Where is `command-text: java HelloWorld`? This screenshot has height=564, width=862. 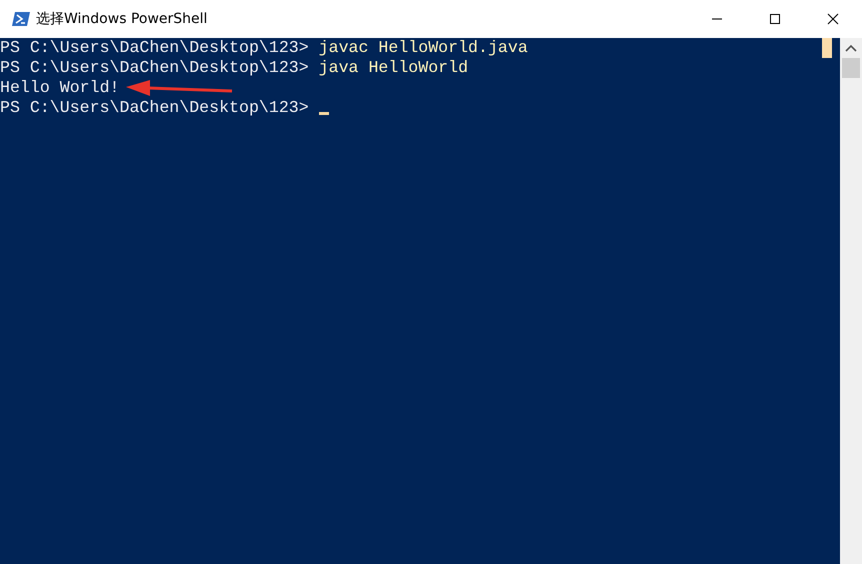 command-text: java HelloWorld is located at coordinates (393, 68).